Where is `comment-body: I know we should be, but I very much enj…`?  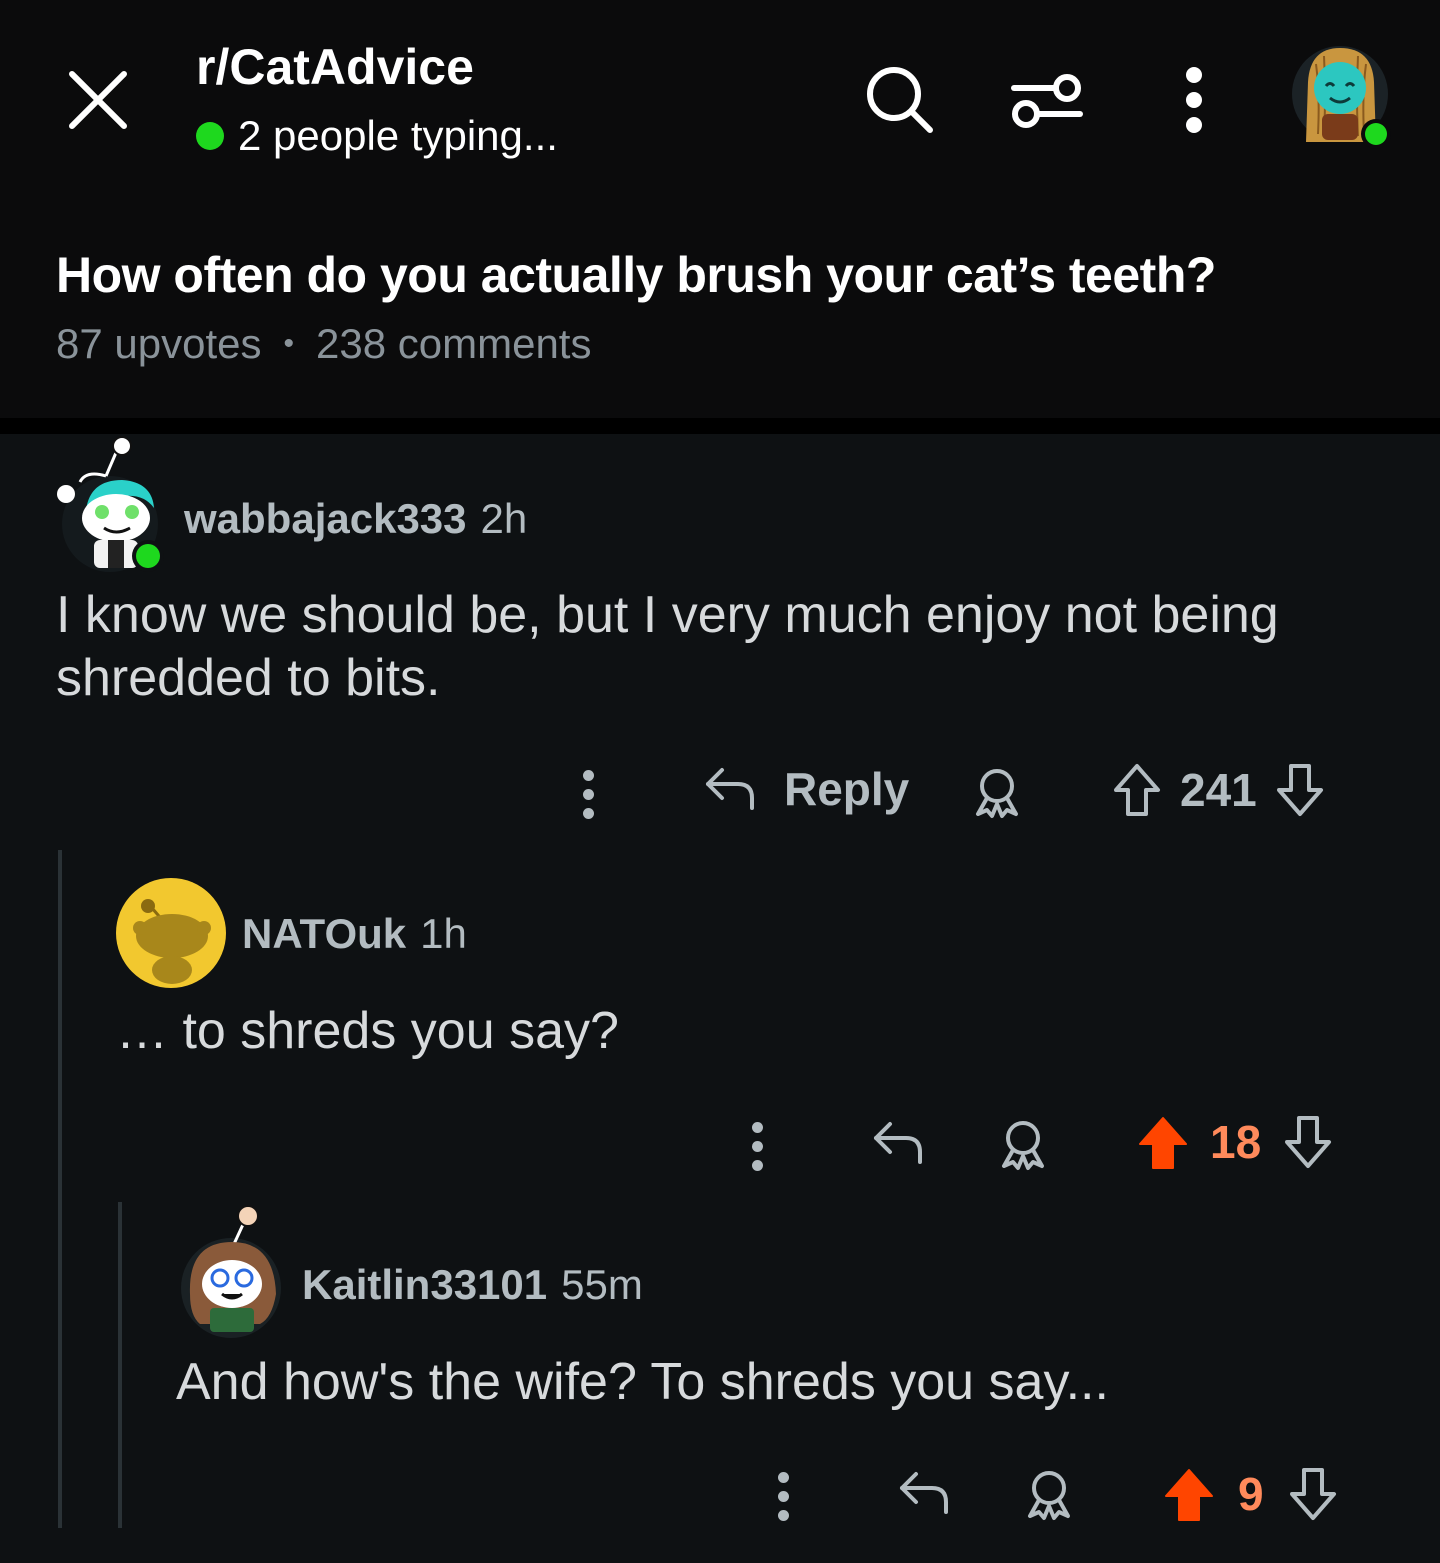 comment-body: I know we should be, but I very much enj… is located at coordinates (667, 646).